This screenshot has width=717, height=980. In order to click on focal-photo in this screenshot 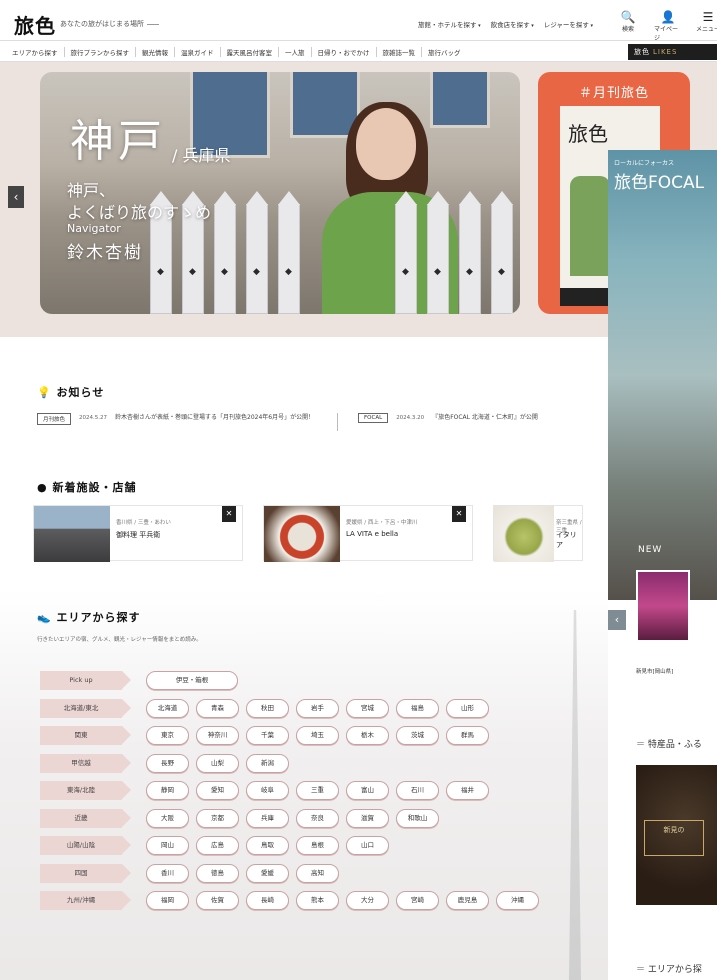, I will do `click(662, 375)`.